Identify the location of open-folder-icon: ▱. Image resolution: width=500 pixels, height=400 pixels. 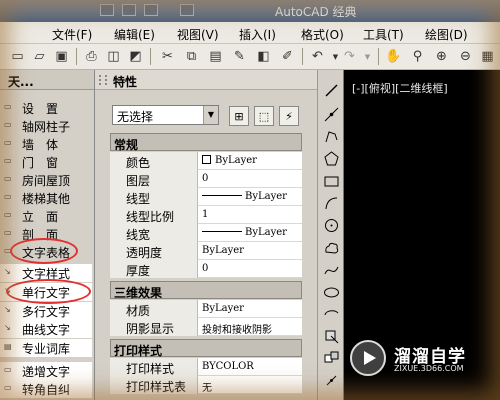
(39, 56).